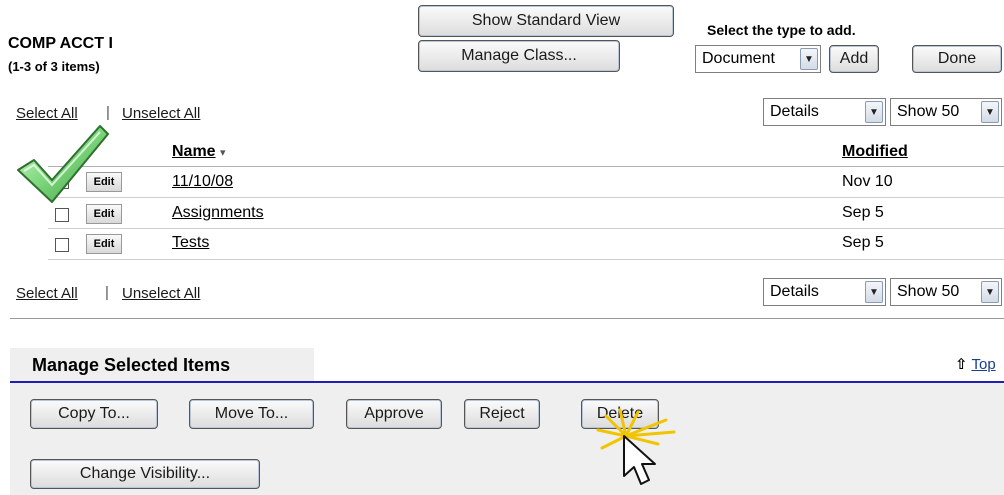  What do you see at coordinates (63, 164) in the screenshot?
I see `checkmark-icon` at bounding box center [63, 164].